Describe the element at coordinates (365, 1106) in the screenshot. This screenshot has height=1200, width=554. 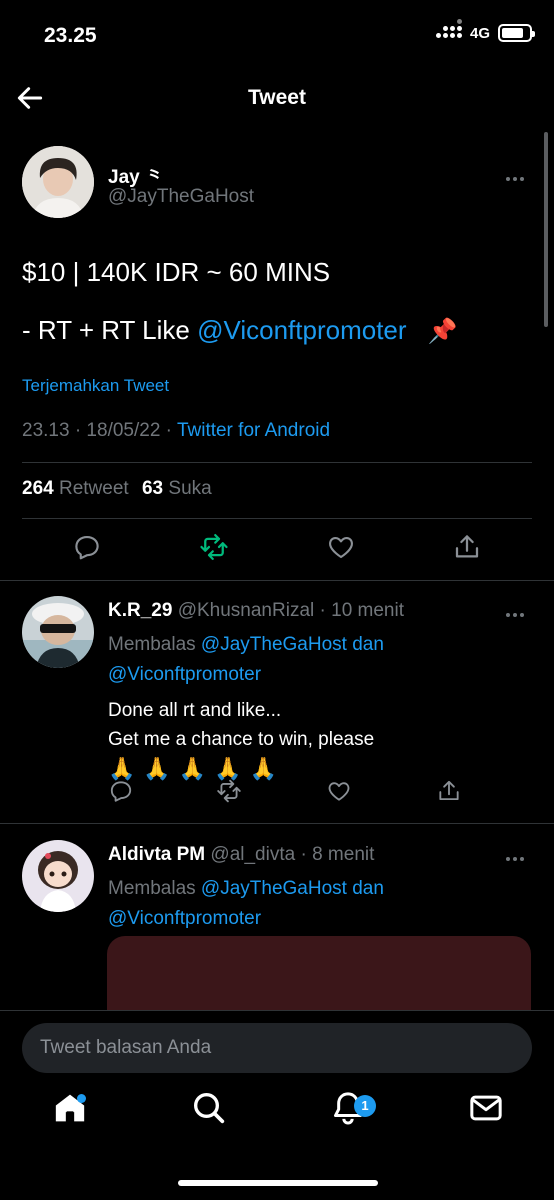
I see `notification-badge: 1` at that location.